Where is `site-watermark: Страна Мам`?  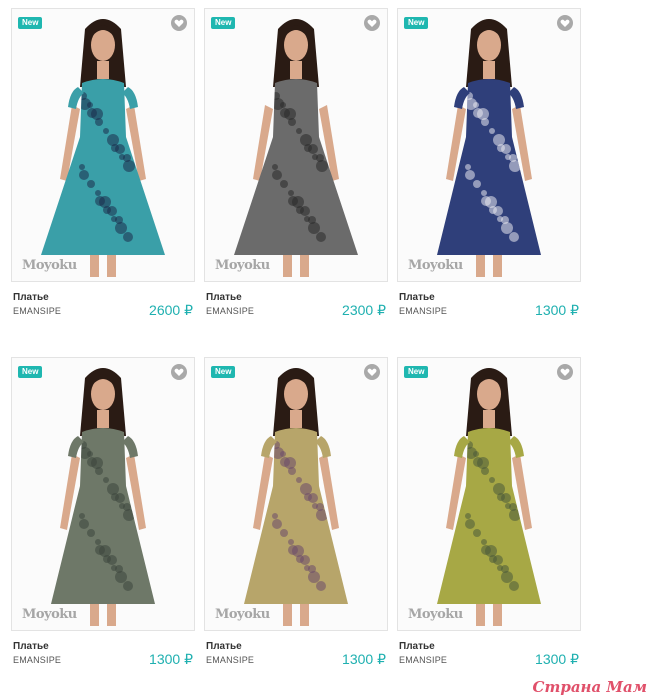
site-watermark: Страна Мам is located at coordinates (589, 687).